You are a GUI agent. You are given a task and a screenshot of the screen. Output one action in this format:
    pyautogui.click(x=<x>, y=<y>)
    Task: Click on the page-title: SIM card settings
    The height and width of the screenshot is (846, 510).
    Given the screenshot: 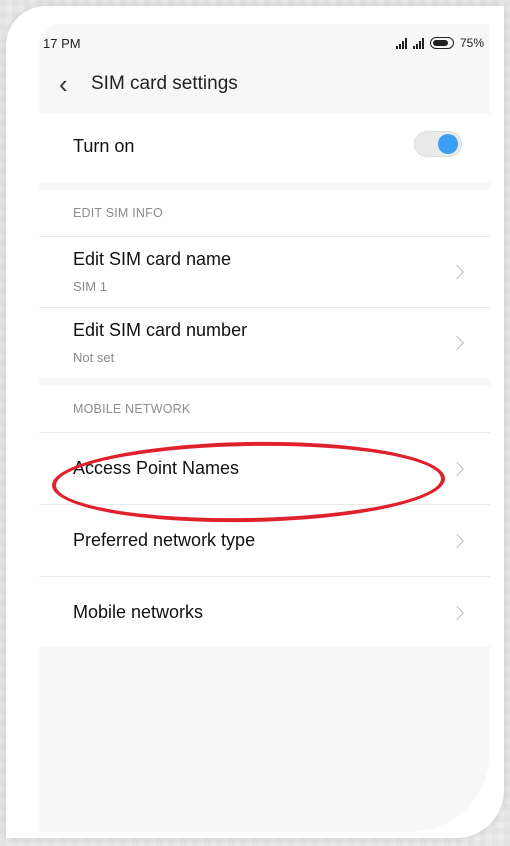 What is the action you would take?
    pyautogui.click(x=164, y=83)
    